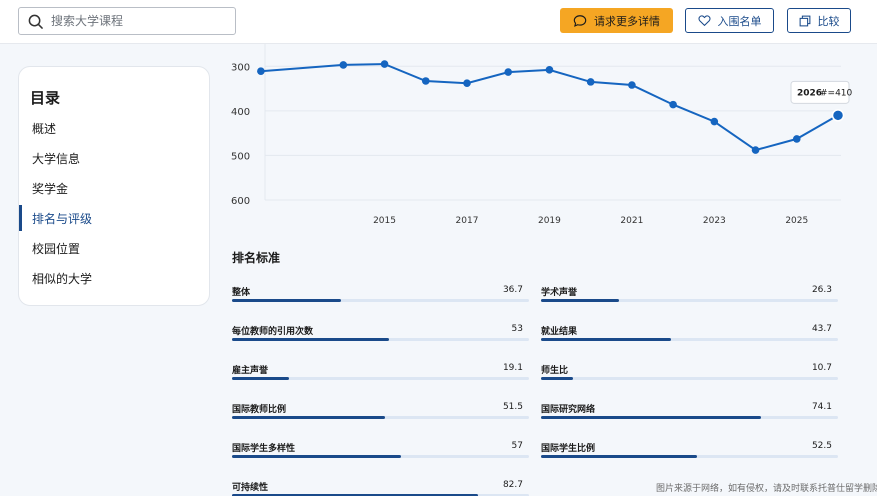 This screenshot has height=496, width=877. I want to click on toc-item-scholarships: 奖学金, so click(114, 188).